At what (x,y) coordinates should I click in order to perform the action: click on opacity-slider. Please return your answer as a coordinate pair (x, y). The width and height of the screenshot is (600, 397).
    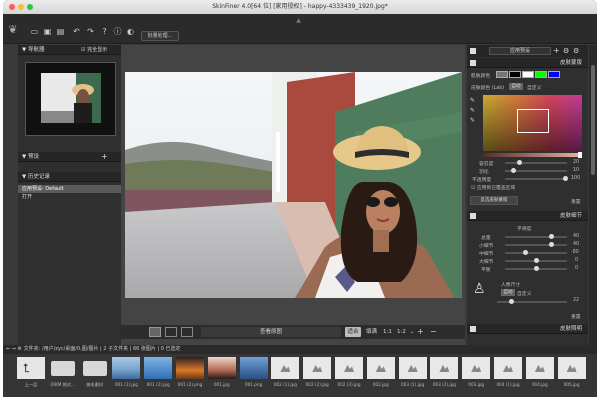
    Looking at the image, I should click on (536, 178).